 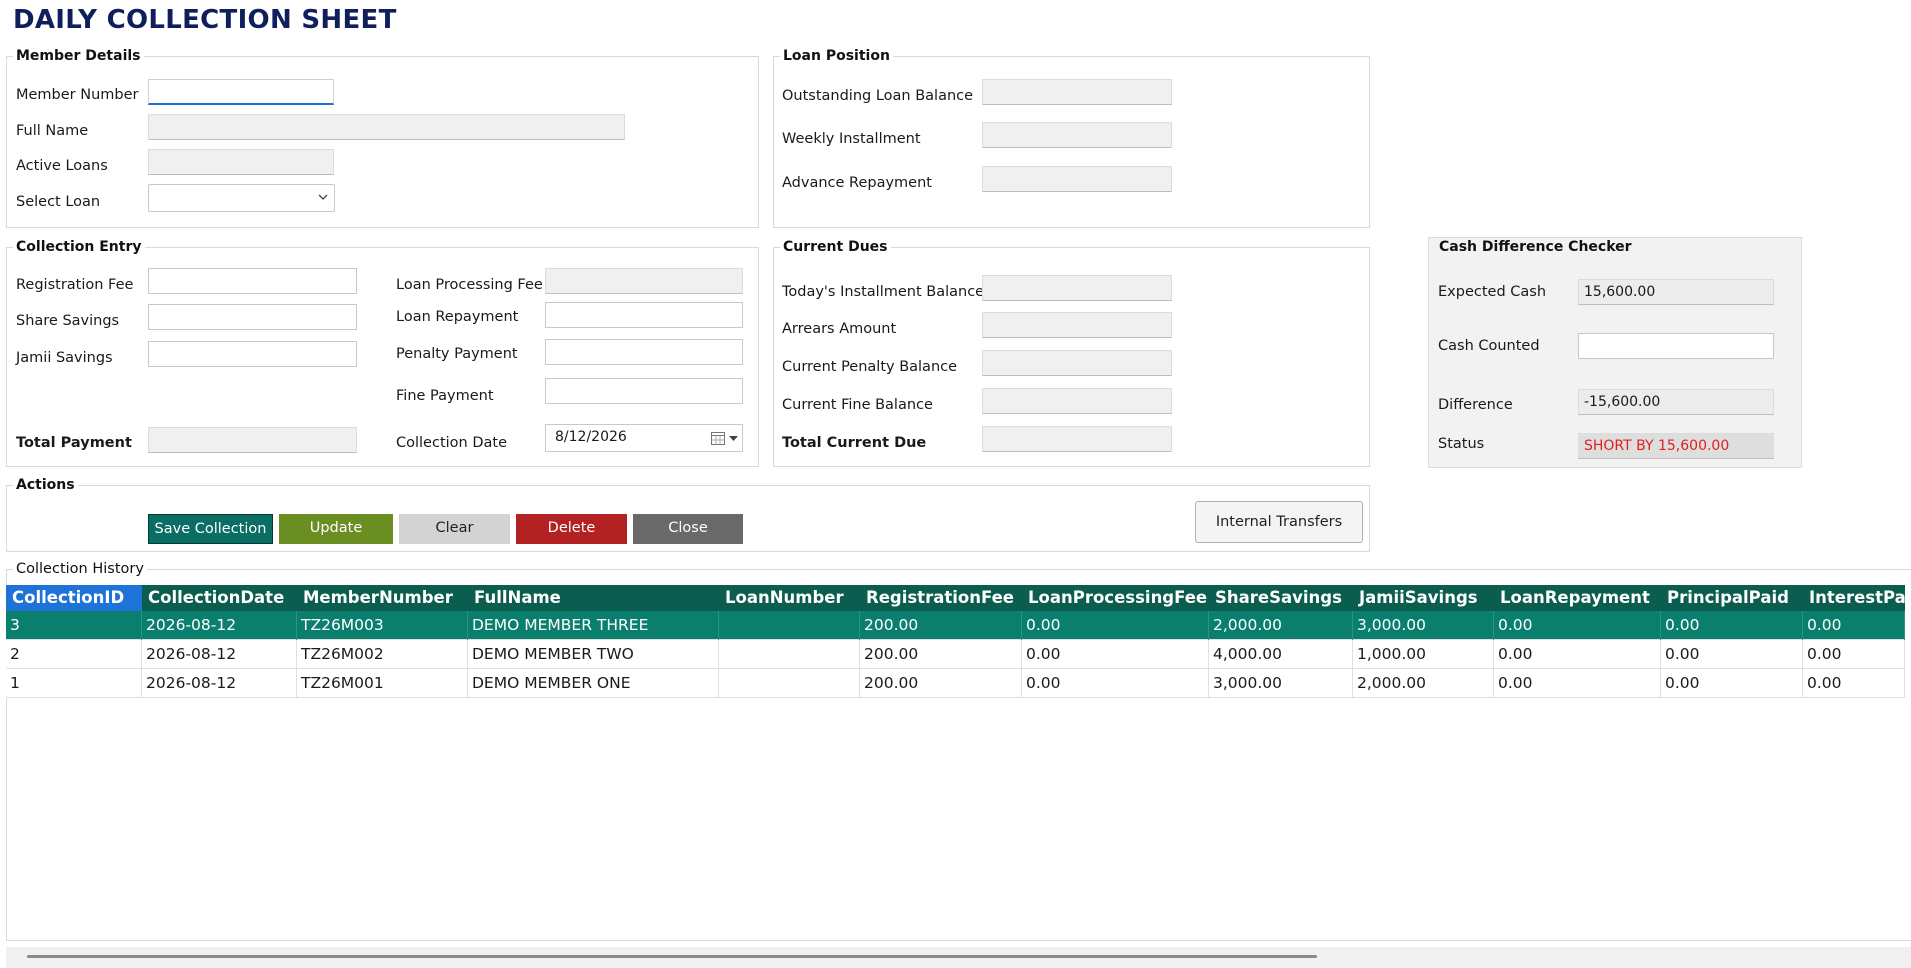 I want to click on full-name-field, so click(x=386, y=127).